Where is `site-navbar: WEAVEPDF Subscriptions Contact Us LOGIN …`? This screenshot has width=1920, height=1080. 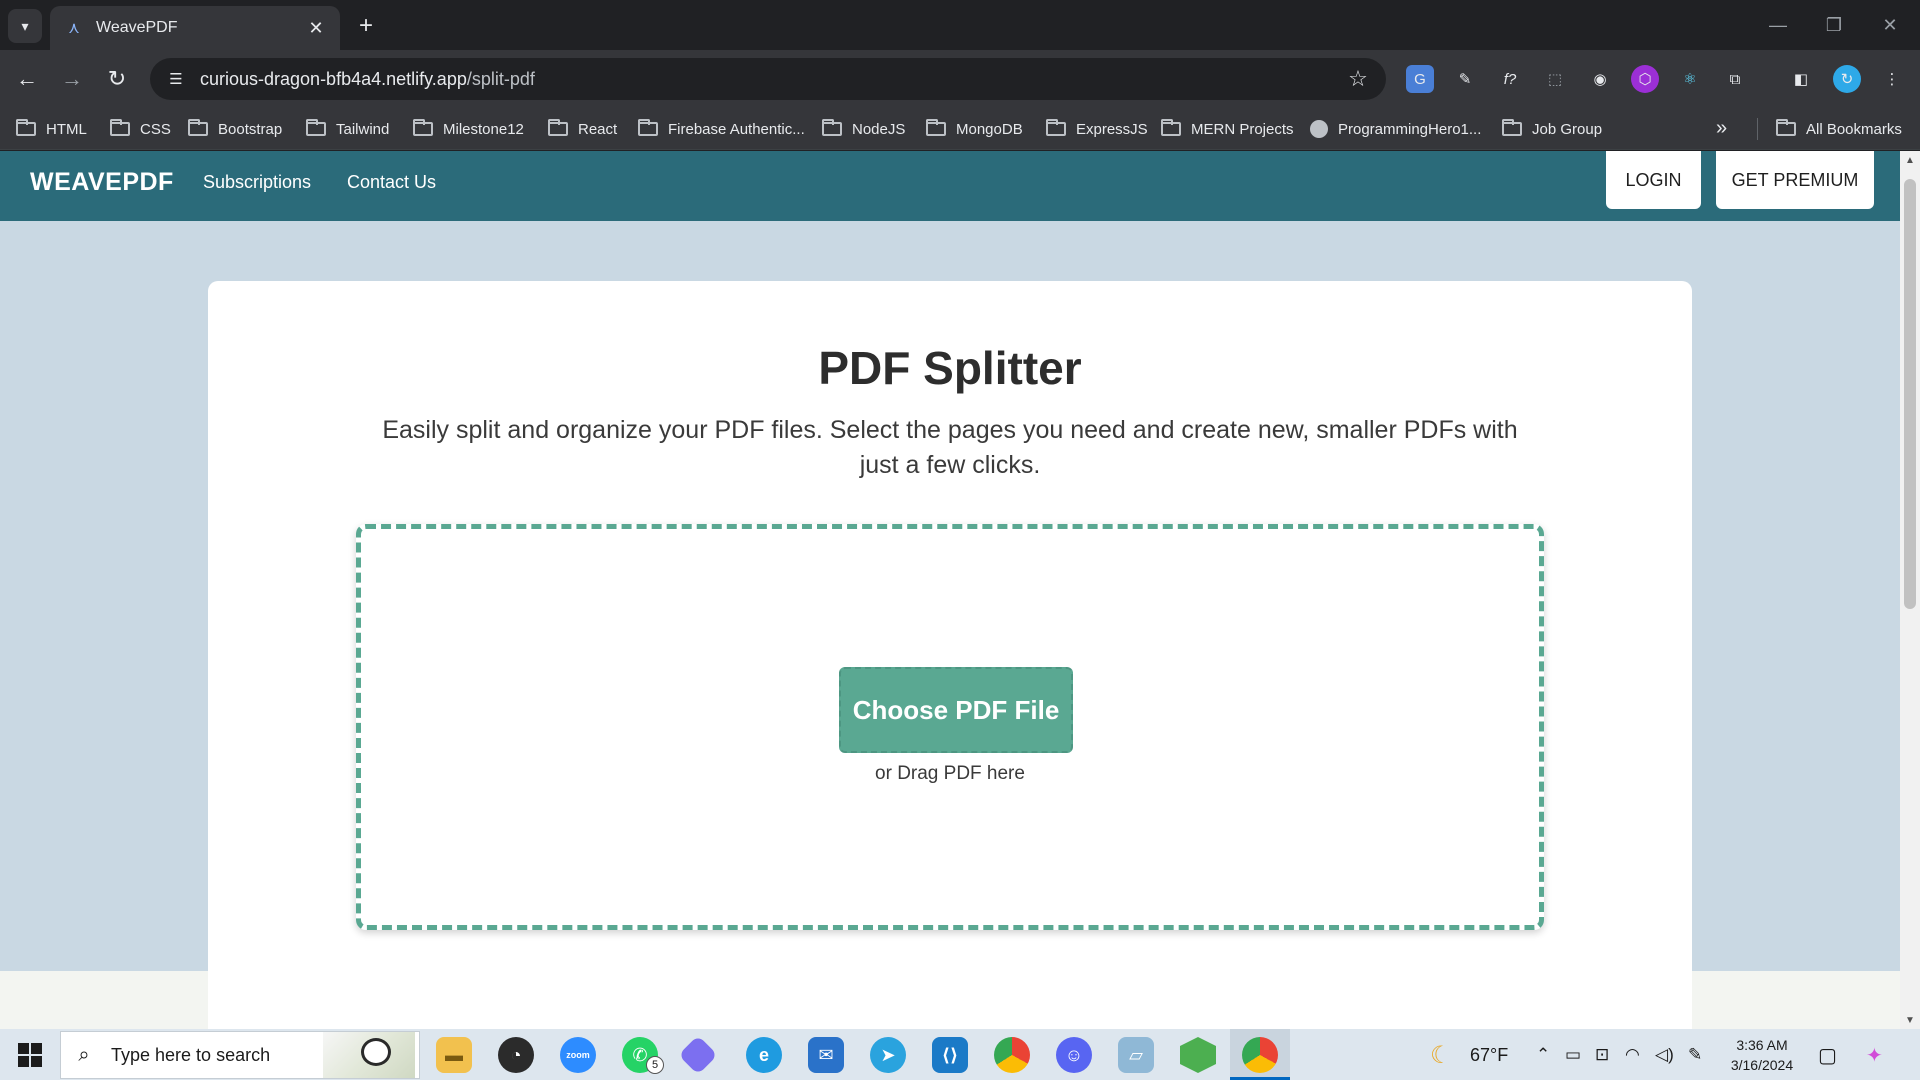 site-navbar: WEAVEPDF Subscriptions Contact Us LOGIN … is located at coordinates (950, 186).